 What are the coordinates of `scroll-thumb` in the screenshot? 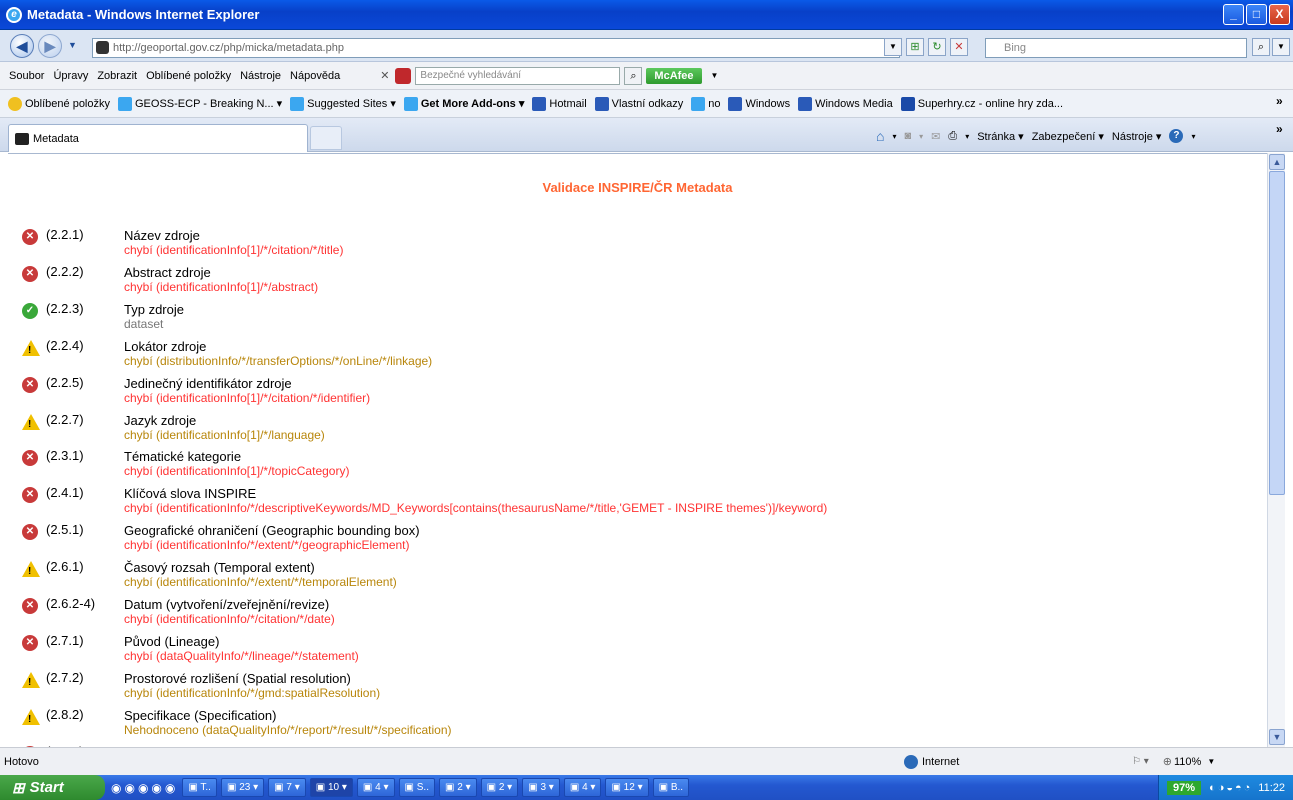 It's located at (1277, 333).